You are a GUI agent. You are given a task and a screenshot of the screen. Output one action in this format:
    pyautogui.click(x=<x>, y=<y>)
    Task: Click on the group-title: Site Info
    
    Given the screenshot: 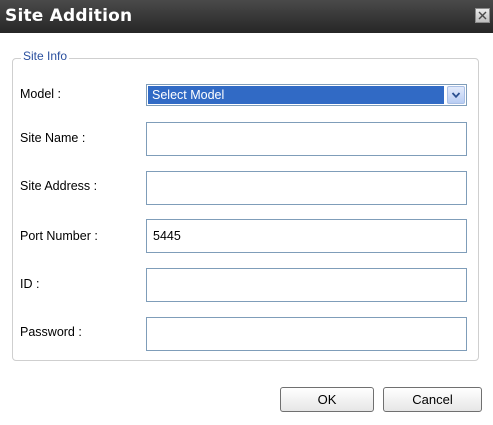 What is the action you would take?
    pyautogui.click(x=45, y=56)
    